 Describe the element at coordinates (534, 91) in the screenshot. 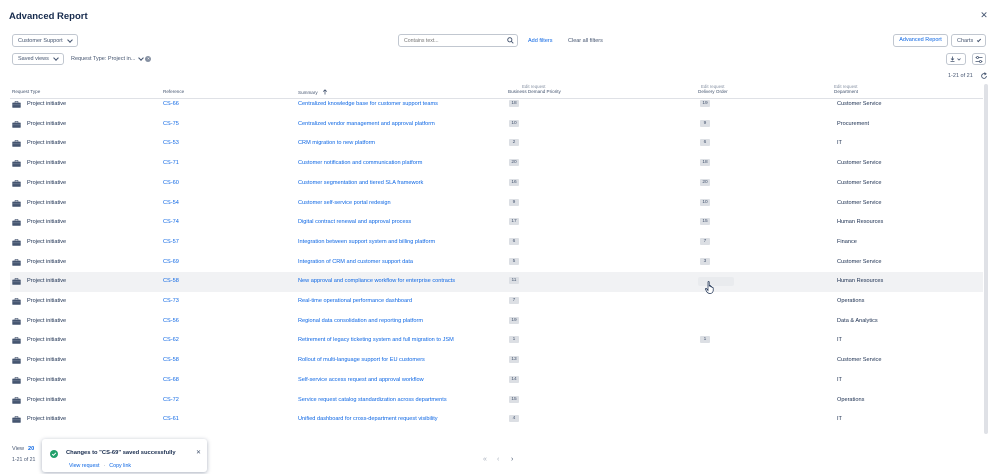

I see `column-header-business-demand-priority: Business Demand Priority` at that location.